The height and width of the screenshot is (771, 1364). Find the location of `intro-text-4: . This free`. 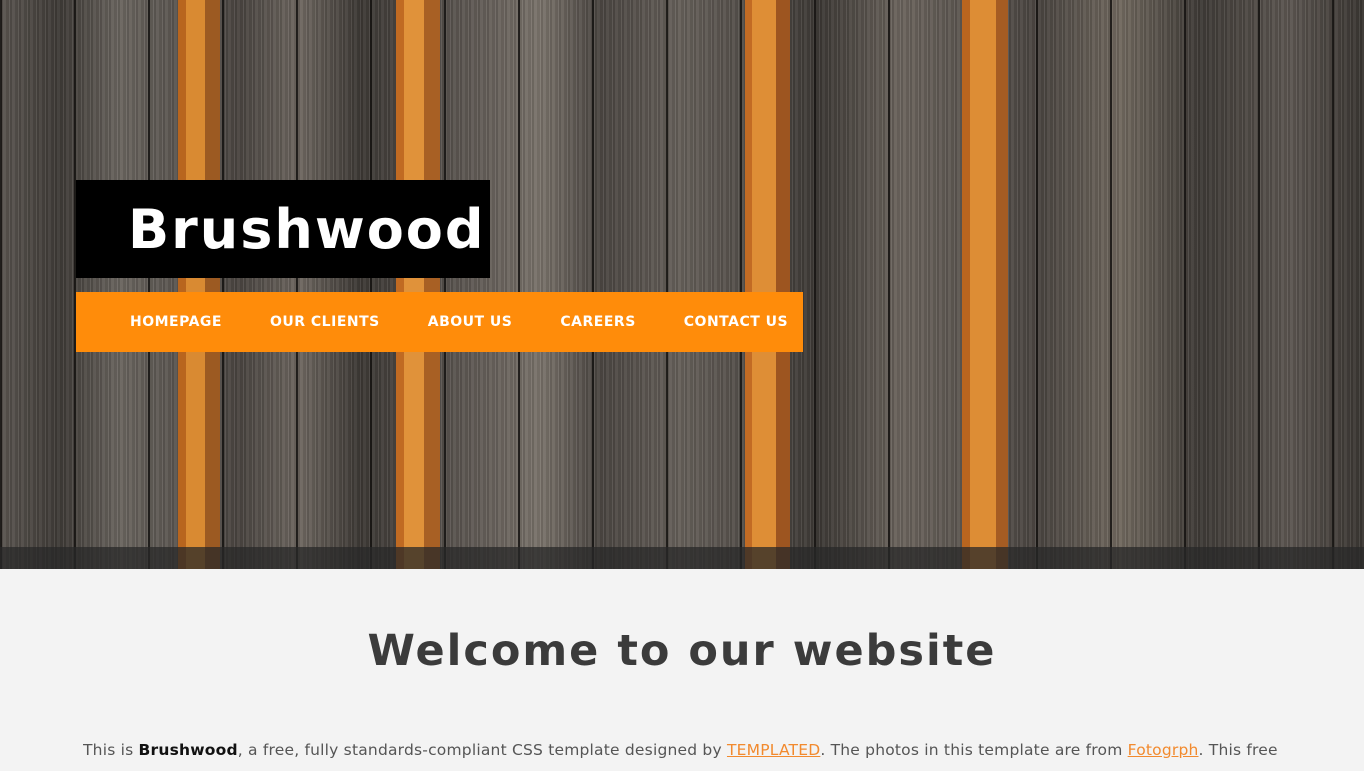

intro-text-4: . This free is located at coordinates (1238, 750).